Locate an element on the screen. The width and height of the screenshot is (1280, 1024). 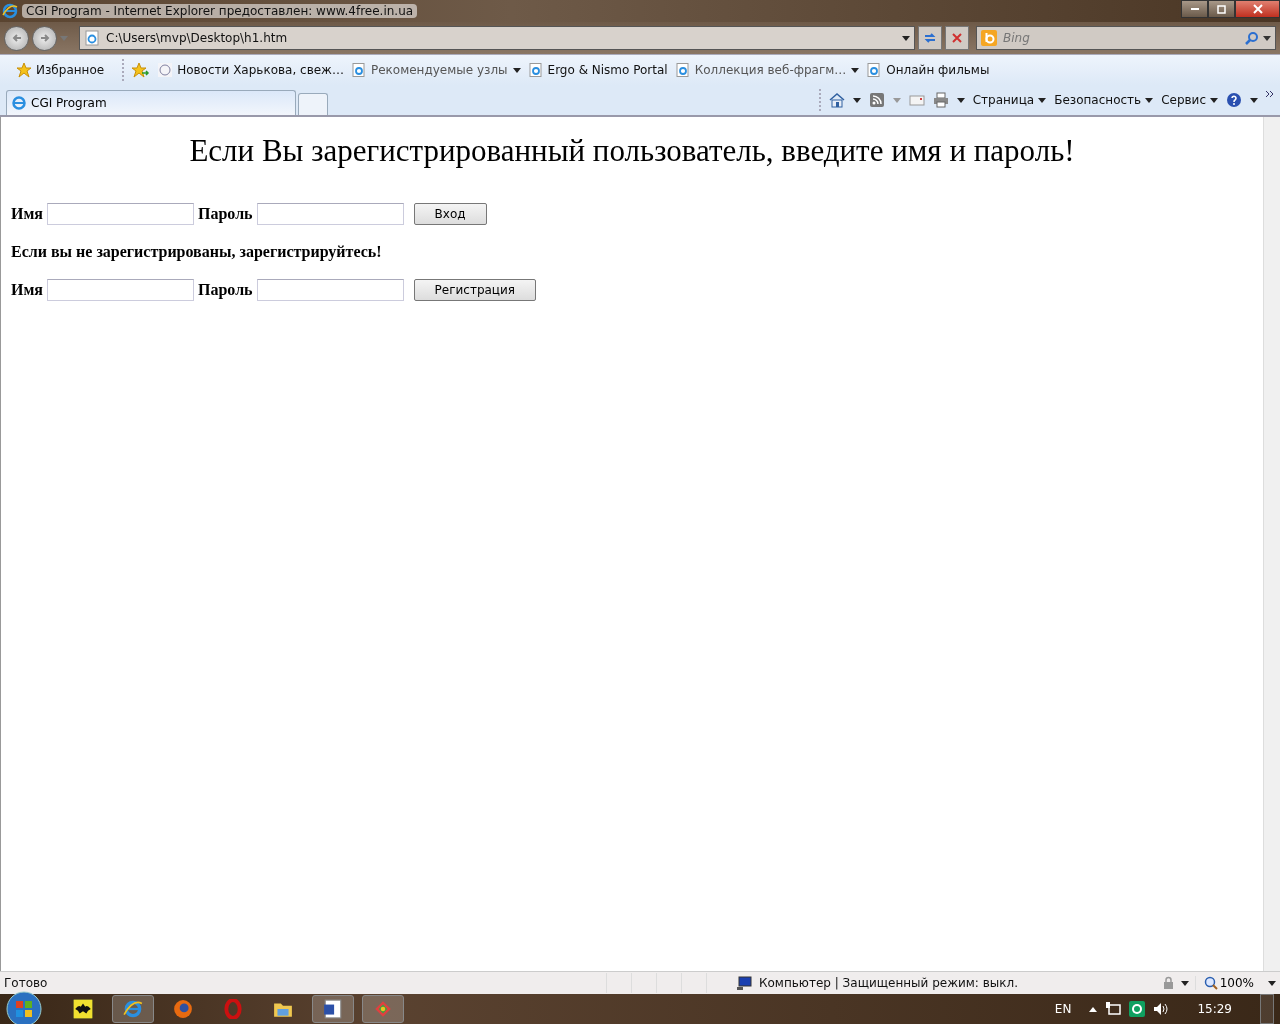
taskbar-app-button is located at coordinates (333, 1009).